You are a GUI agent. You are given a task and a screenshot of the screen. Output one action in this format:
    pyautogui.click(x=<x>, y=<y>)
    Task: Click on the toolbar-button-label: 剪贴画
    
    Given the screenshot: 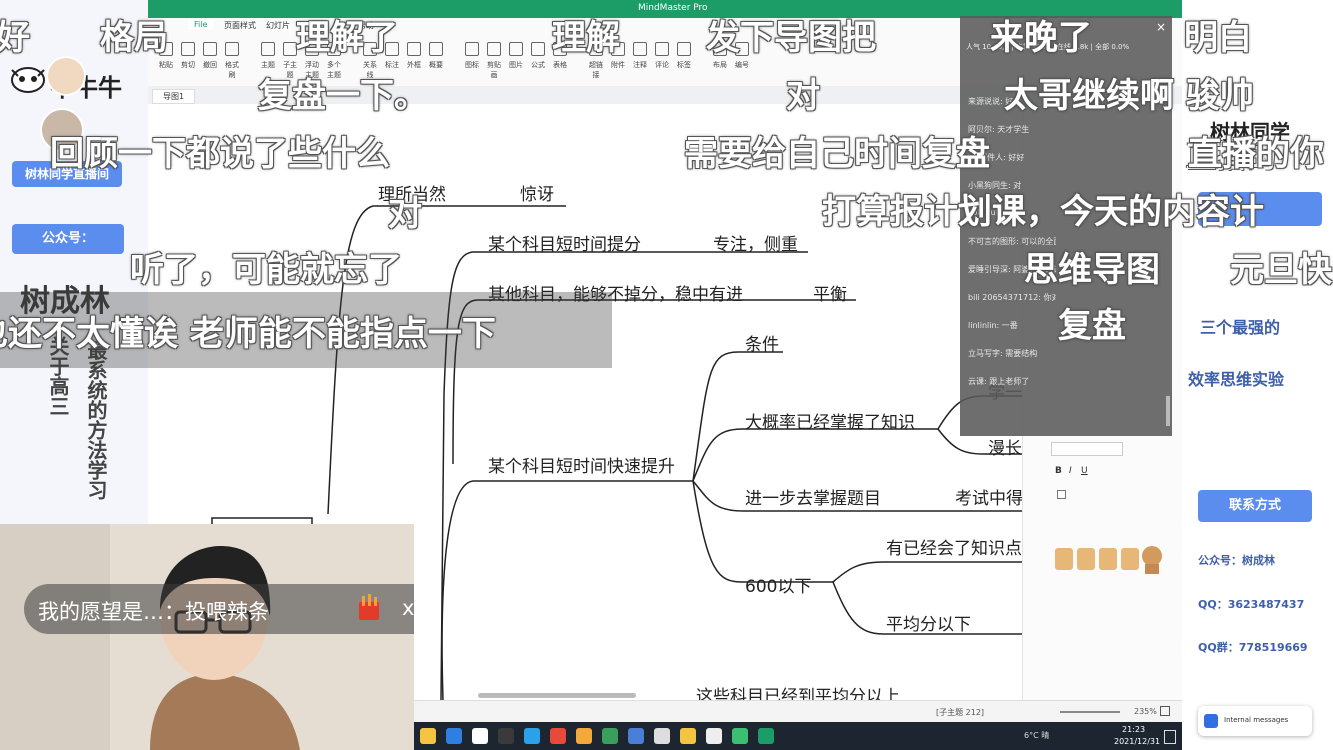 What is the action you would take?
    pyautogui.click(x=494, y=70)
    